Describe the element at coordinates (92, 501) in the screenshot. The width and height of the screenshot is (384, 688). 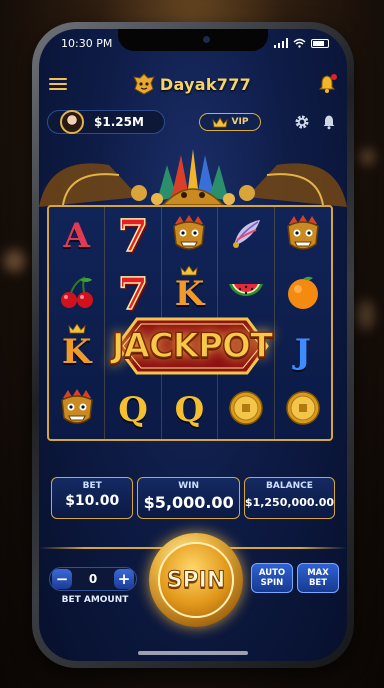
I see `bet-value: $10.00` at that location.